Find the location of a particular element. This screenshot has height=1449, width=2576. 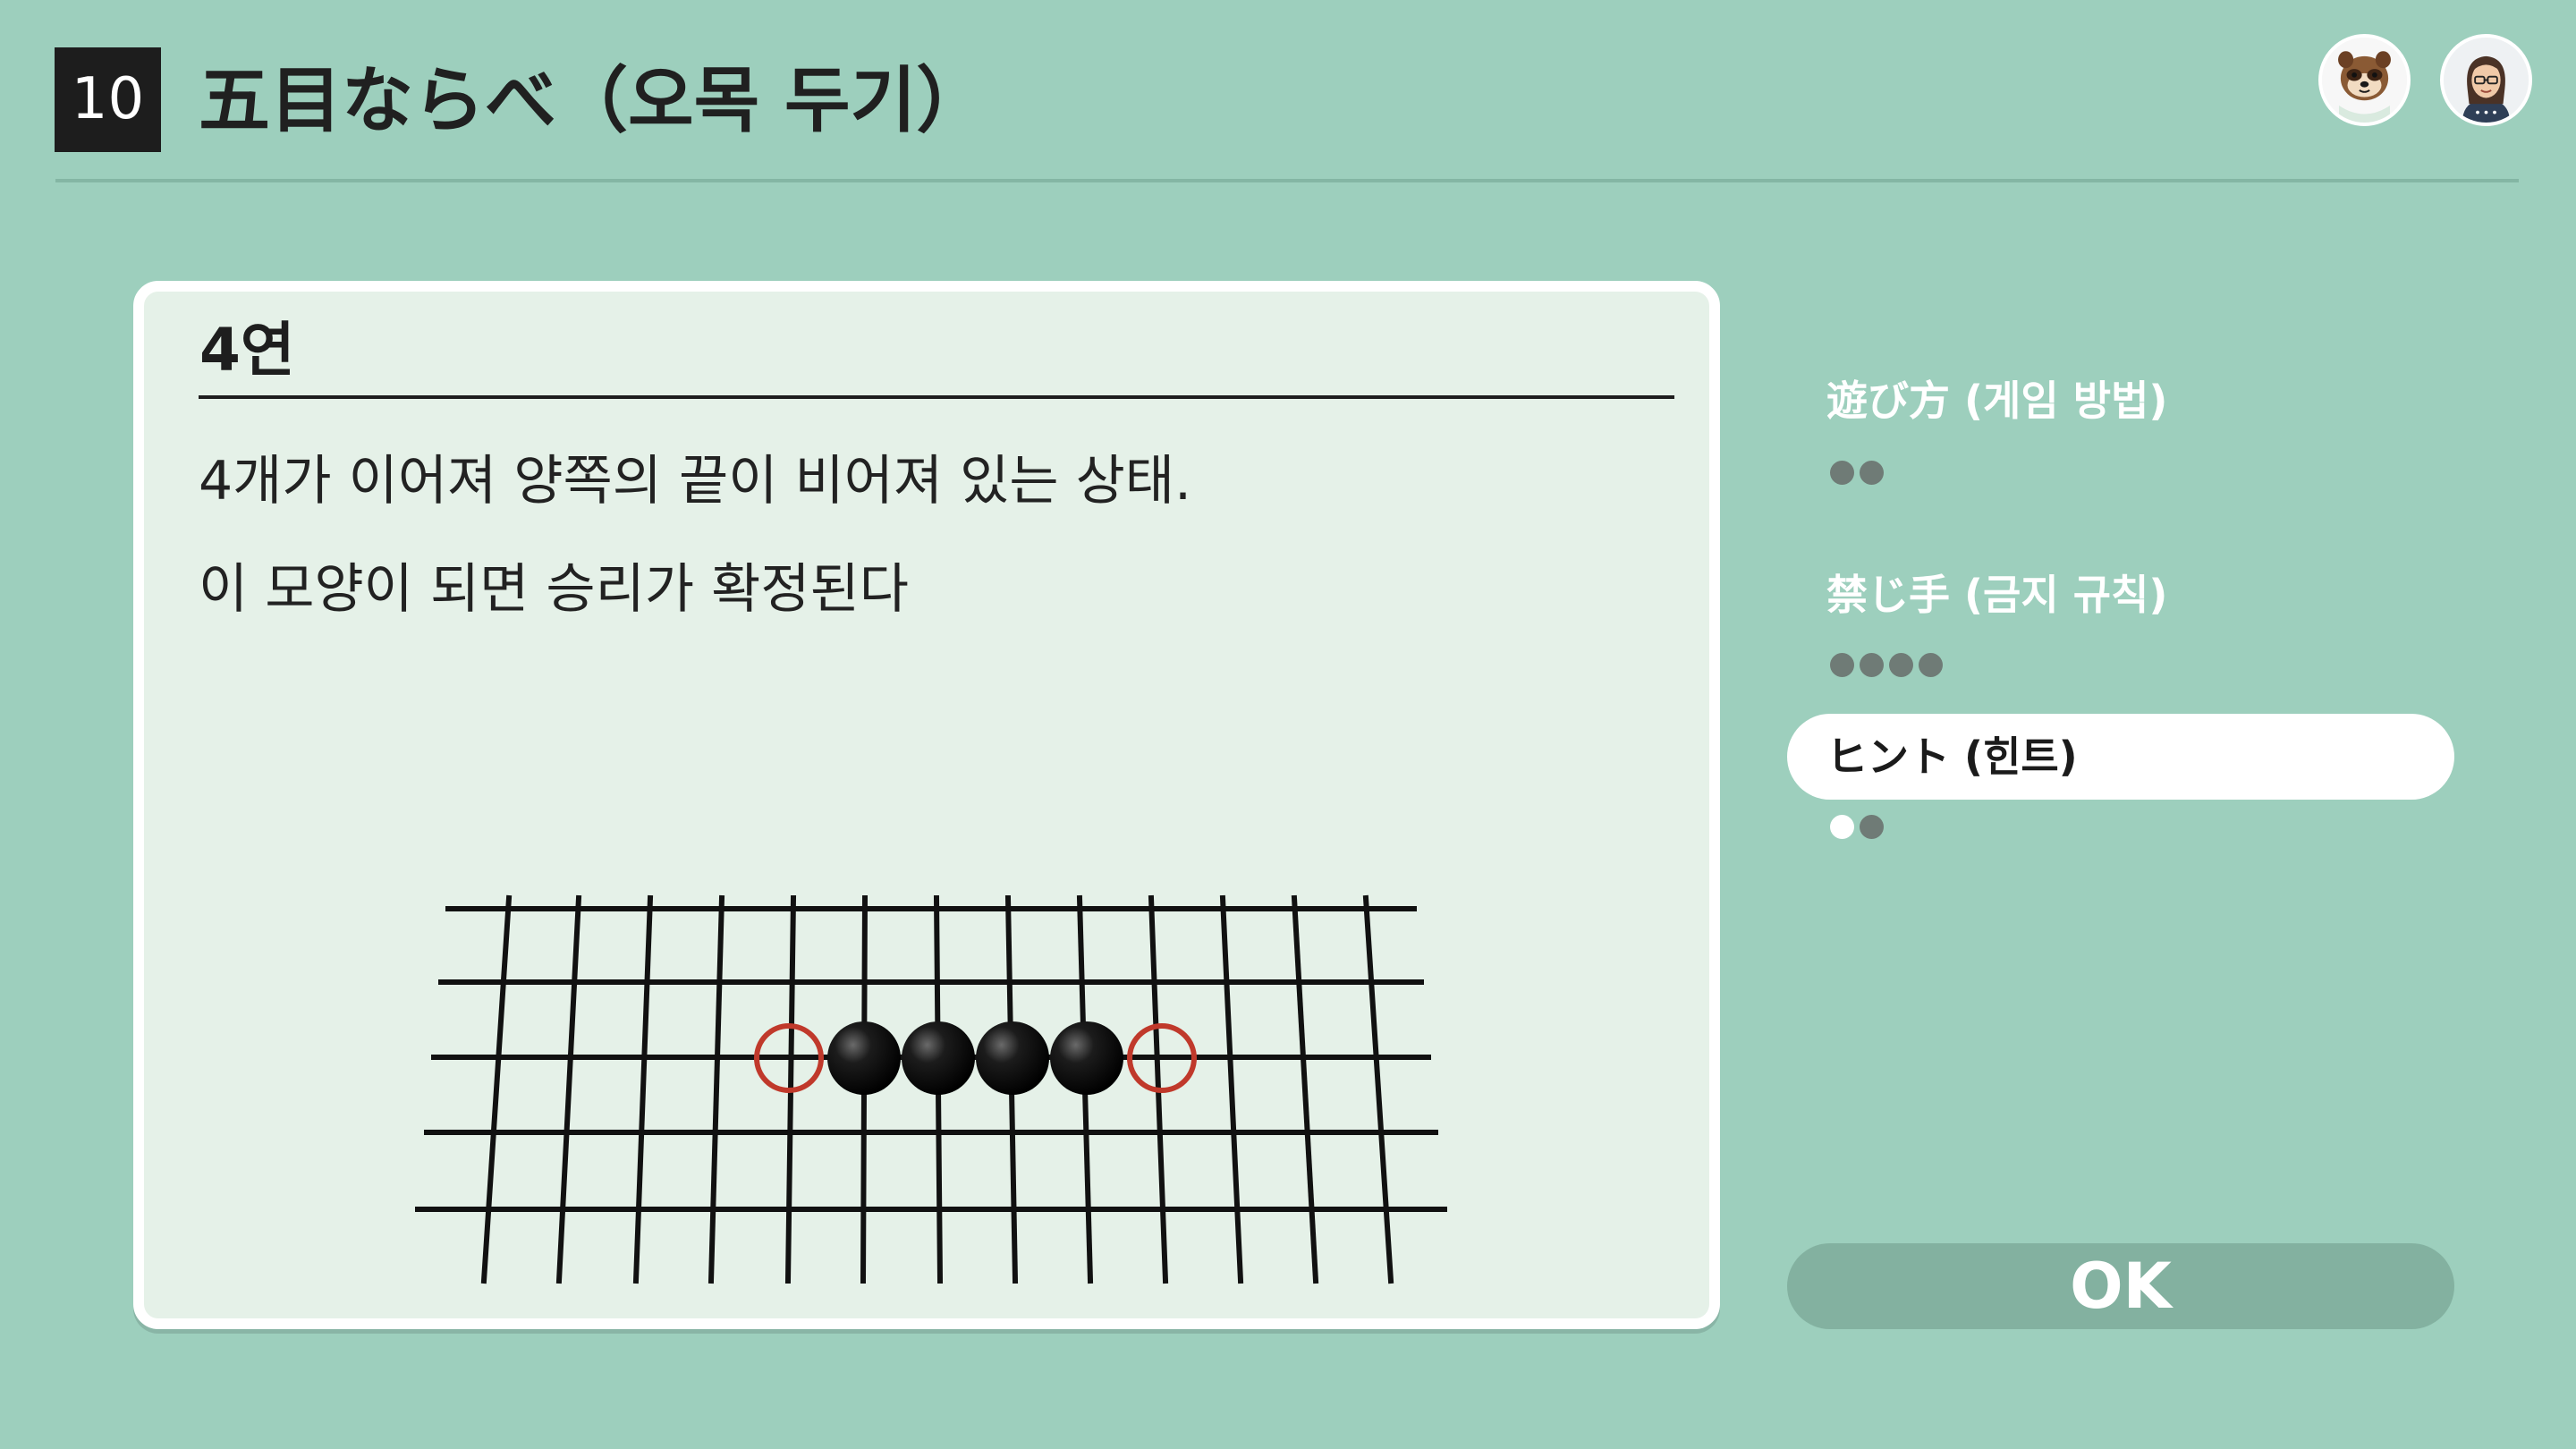

ok-button: OK is located at coordinates (2120, 1286).